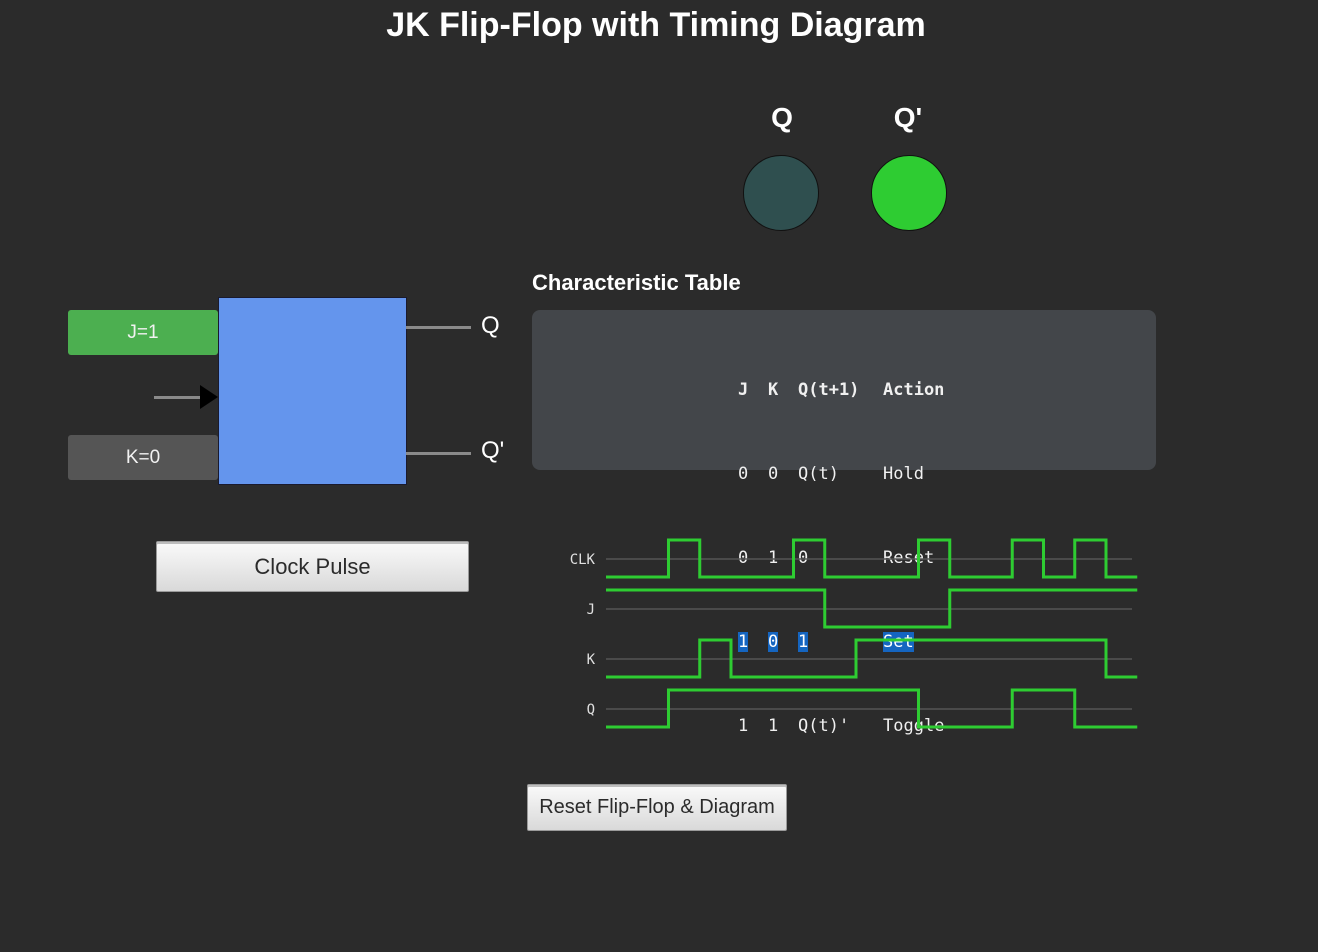 The width and height of the screenshot is (1318, 952). Describe the element at coordinates (312, 391) in the screenshot. I see `flipflop-box` at that location.